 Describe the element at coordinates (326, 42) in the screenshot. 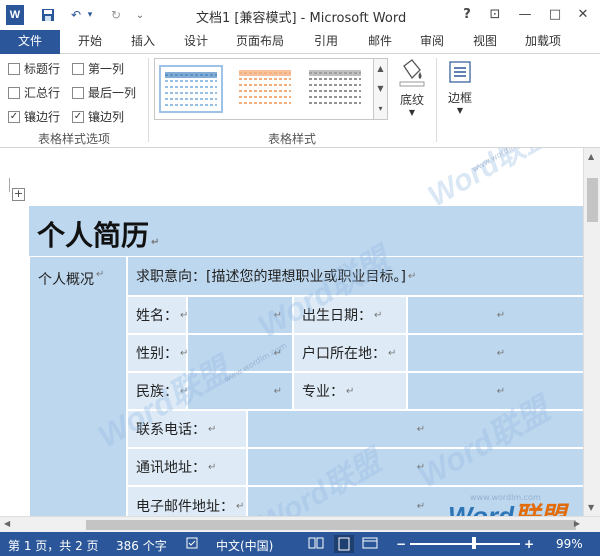

I see `tab-references: 引用` at that location.